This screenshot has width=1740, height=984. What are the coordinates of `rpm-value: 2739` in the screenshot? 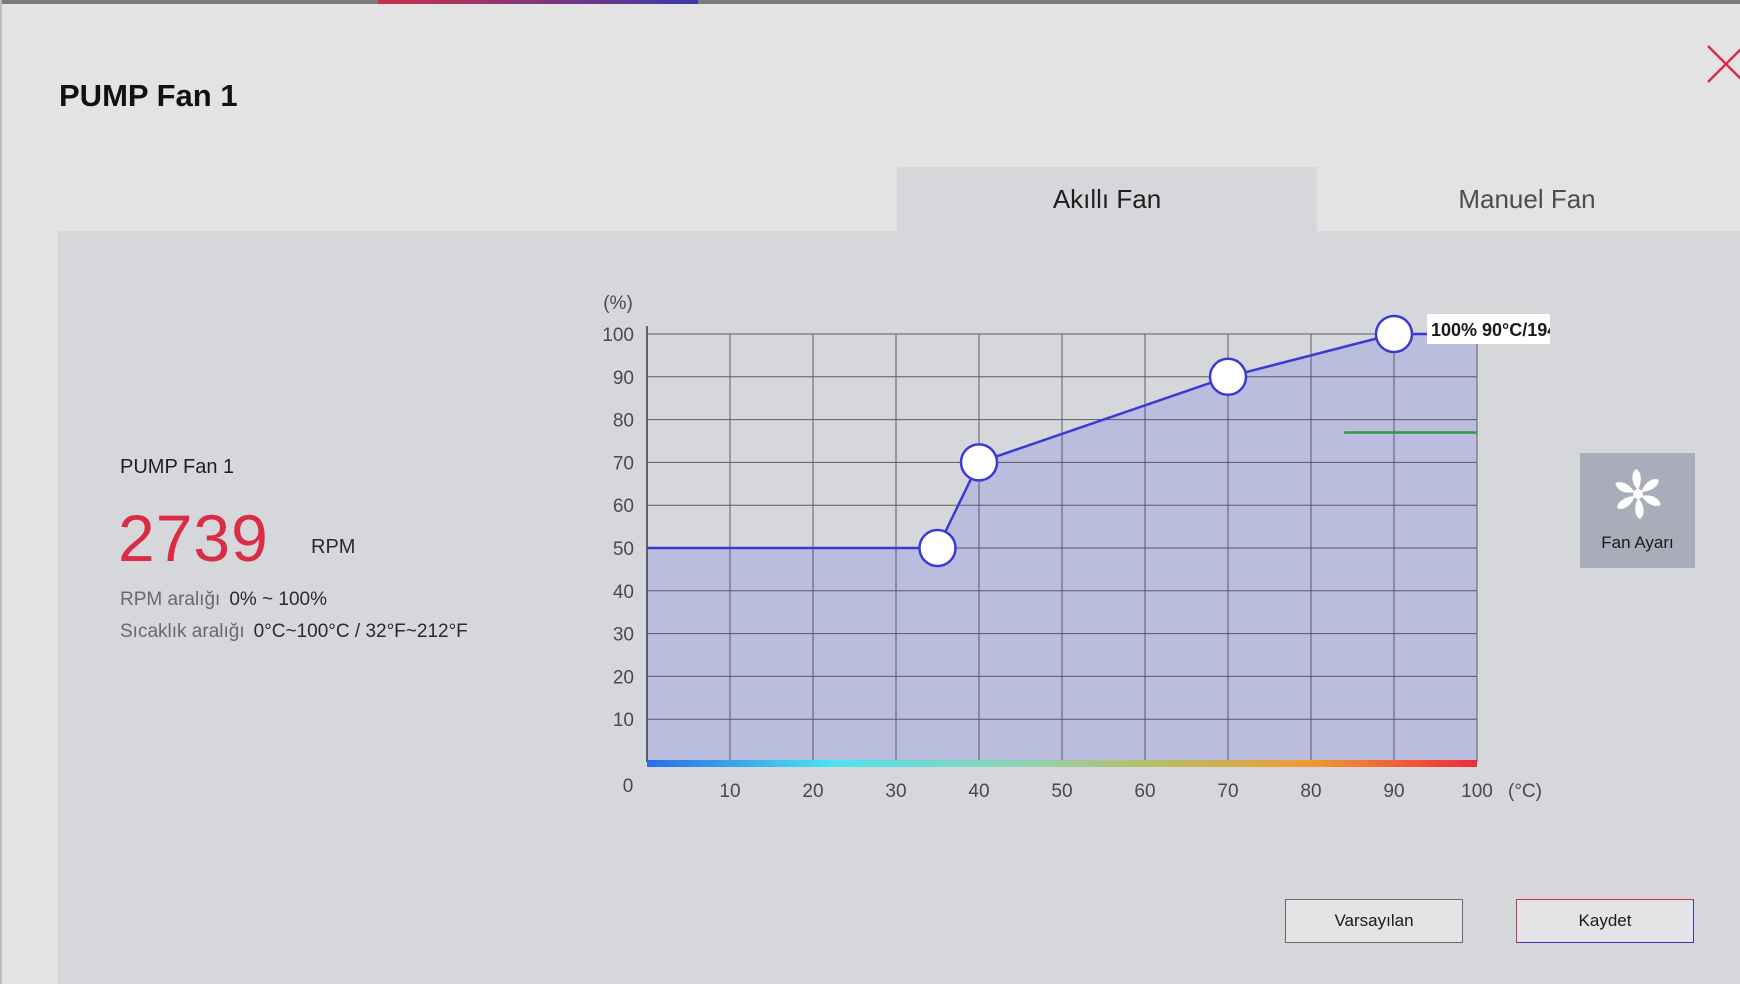 It's located at (193, 538).